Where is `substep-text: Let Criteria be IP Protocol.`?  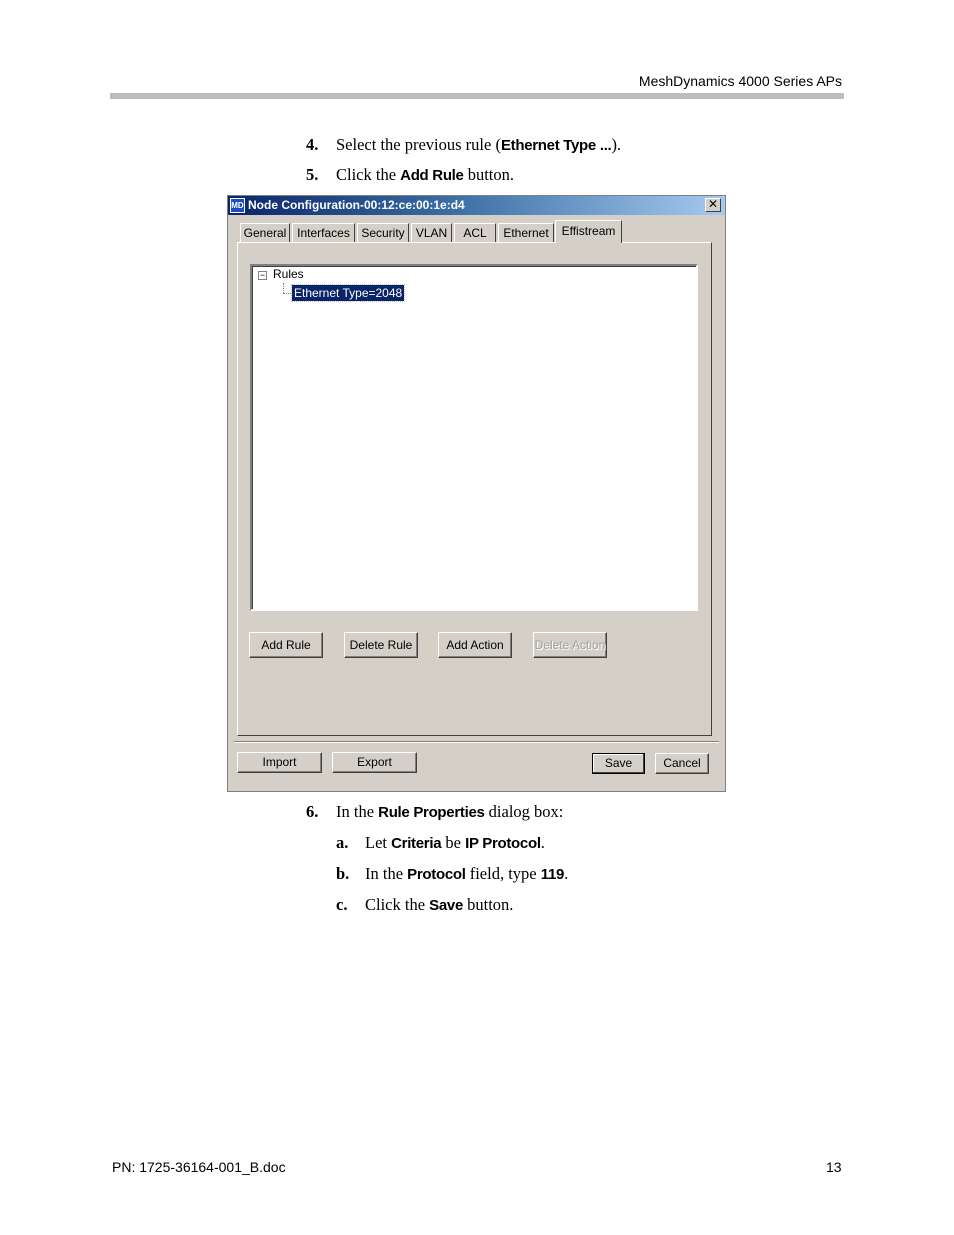 substep-text: Let Criteria be IP Protocol. is located at coordinates (455, 842).